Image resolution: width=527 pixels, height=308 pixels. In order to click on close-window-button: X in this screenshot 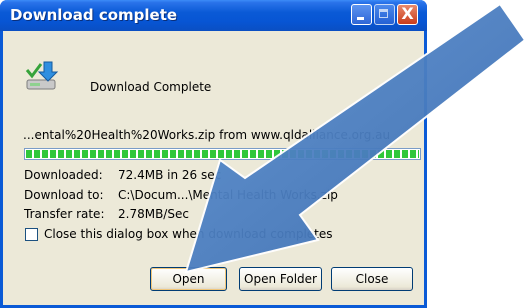, I will do `click(407, 14)`.